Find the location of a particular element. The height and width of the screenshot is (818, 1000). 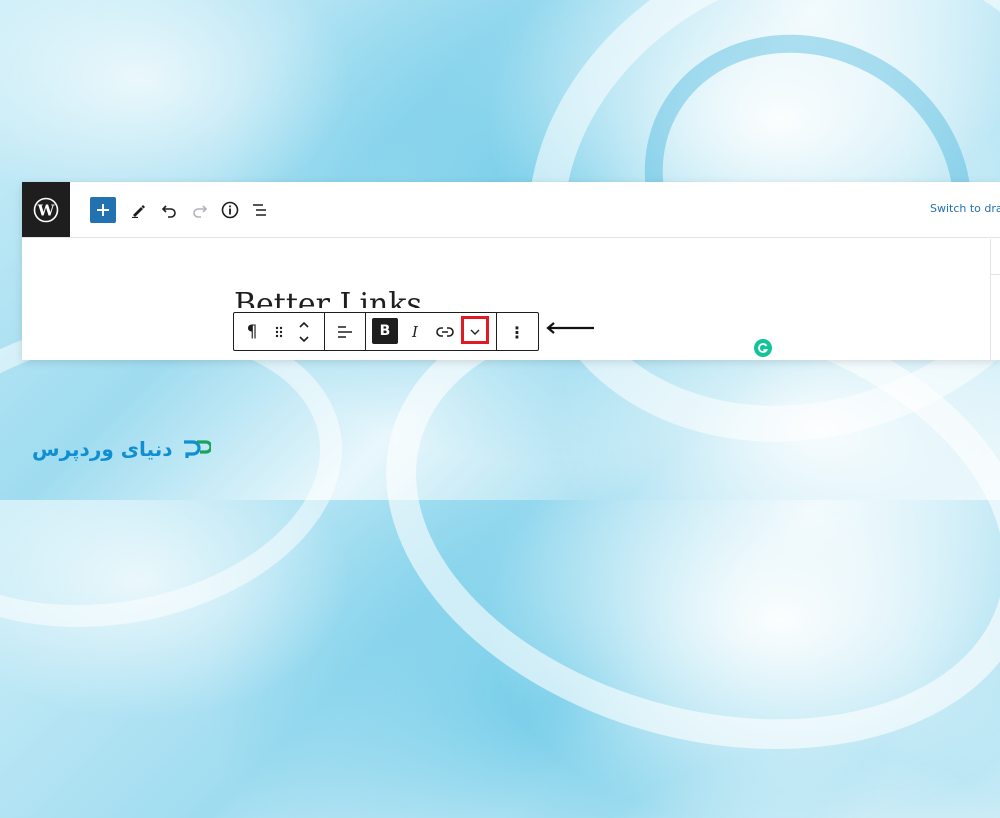

move-up-down-button is located at coordinates (304, 332).